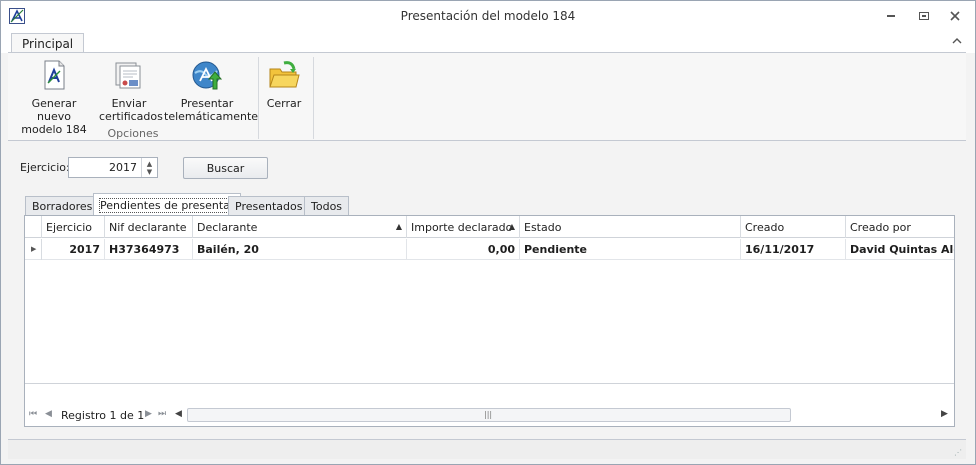 Image resolution: width=976 pixels, height=465 pixels. I want to click on ribbon-tab-principal: Principal, so click(48, 43).